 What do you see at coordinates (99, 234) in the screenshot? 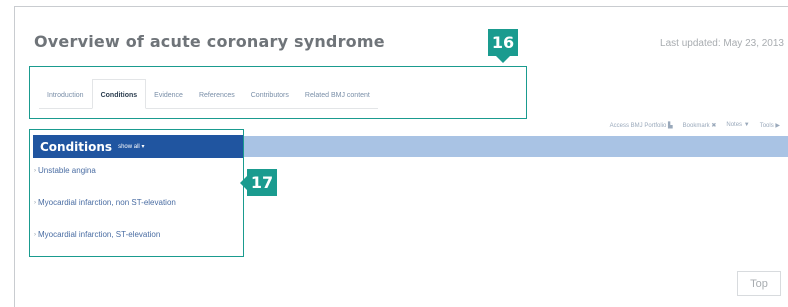
I see `condition-link: Myocardial infarction, ST-elevation` at bounding box center [99, 234].